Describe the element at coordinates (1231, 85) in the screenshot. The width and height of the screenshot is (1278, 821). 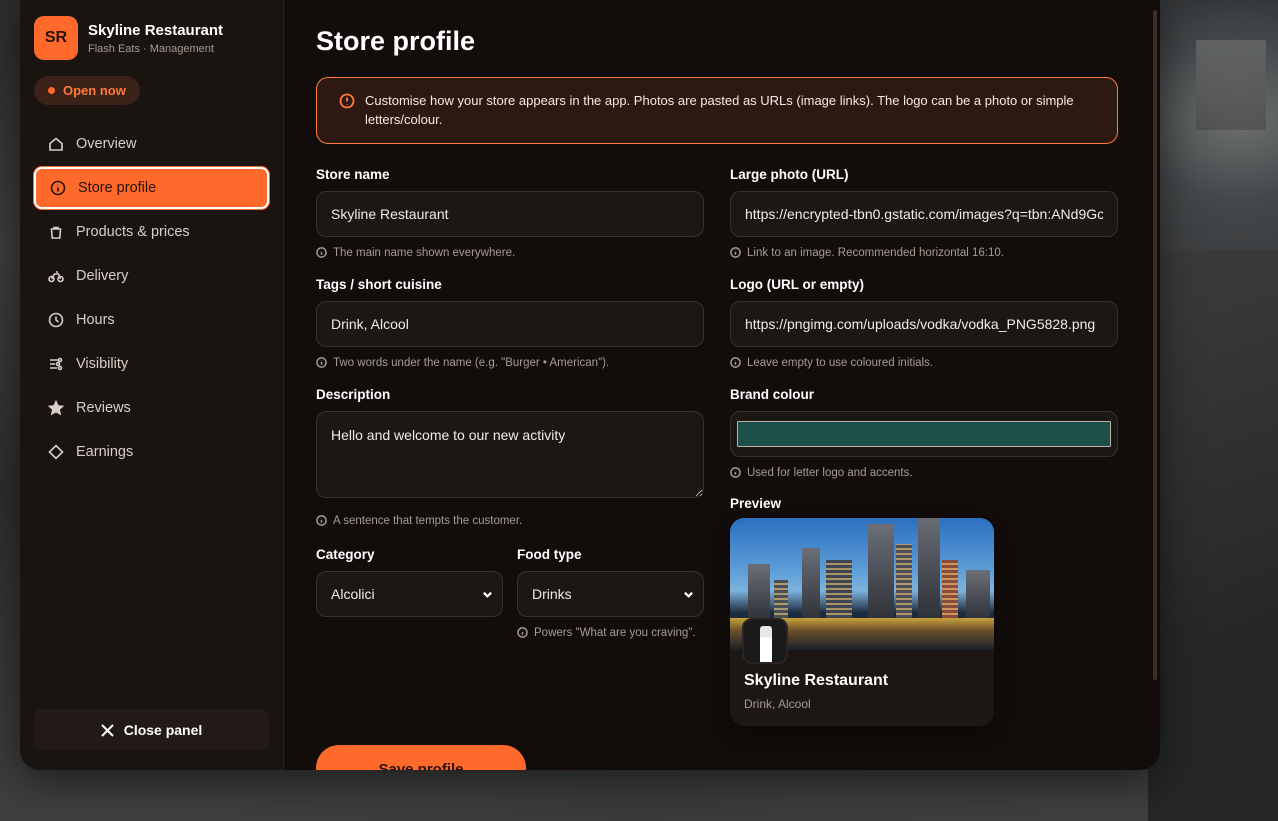
I see `background-building` at that location.